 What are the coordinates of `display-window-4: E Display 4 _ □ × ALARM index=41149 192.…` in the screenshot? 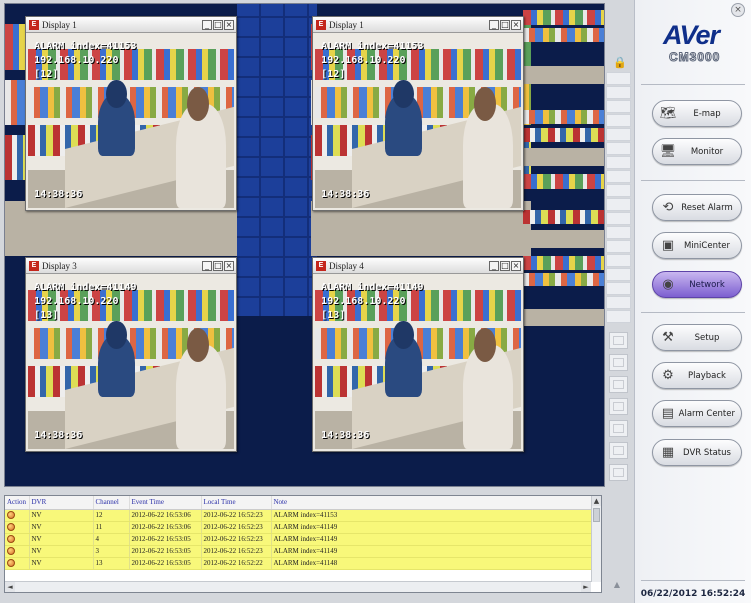 It's located at (418, 354).